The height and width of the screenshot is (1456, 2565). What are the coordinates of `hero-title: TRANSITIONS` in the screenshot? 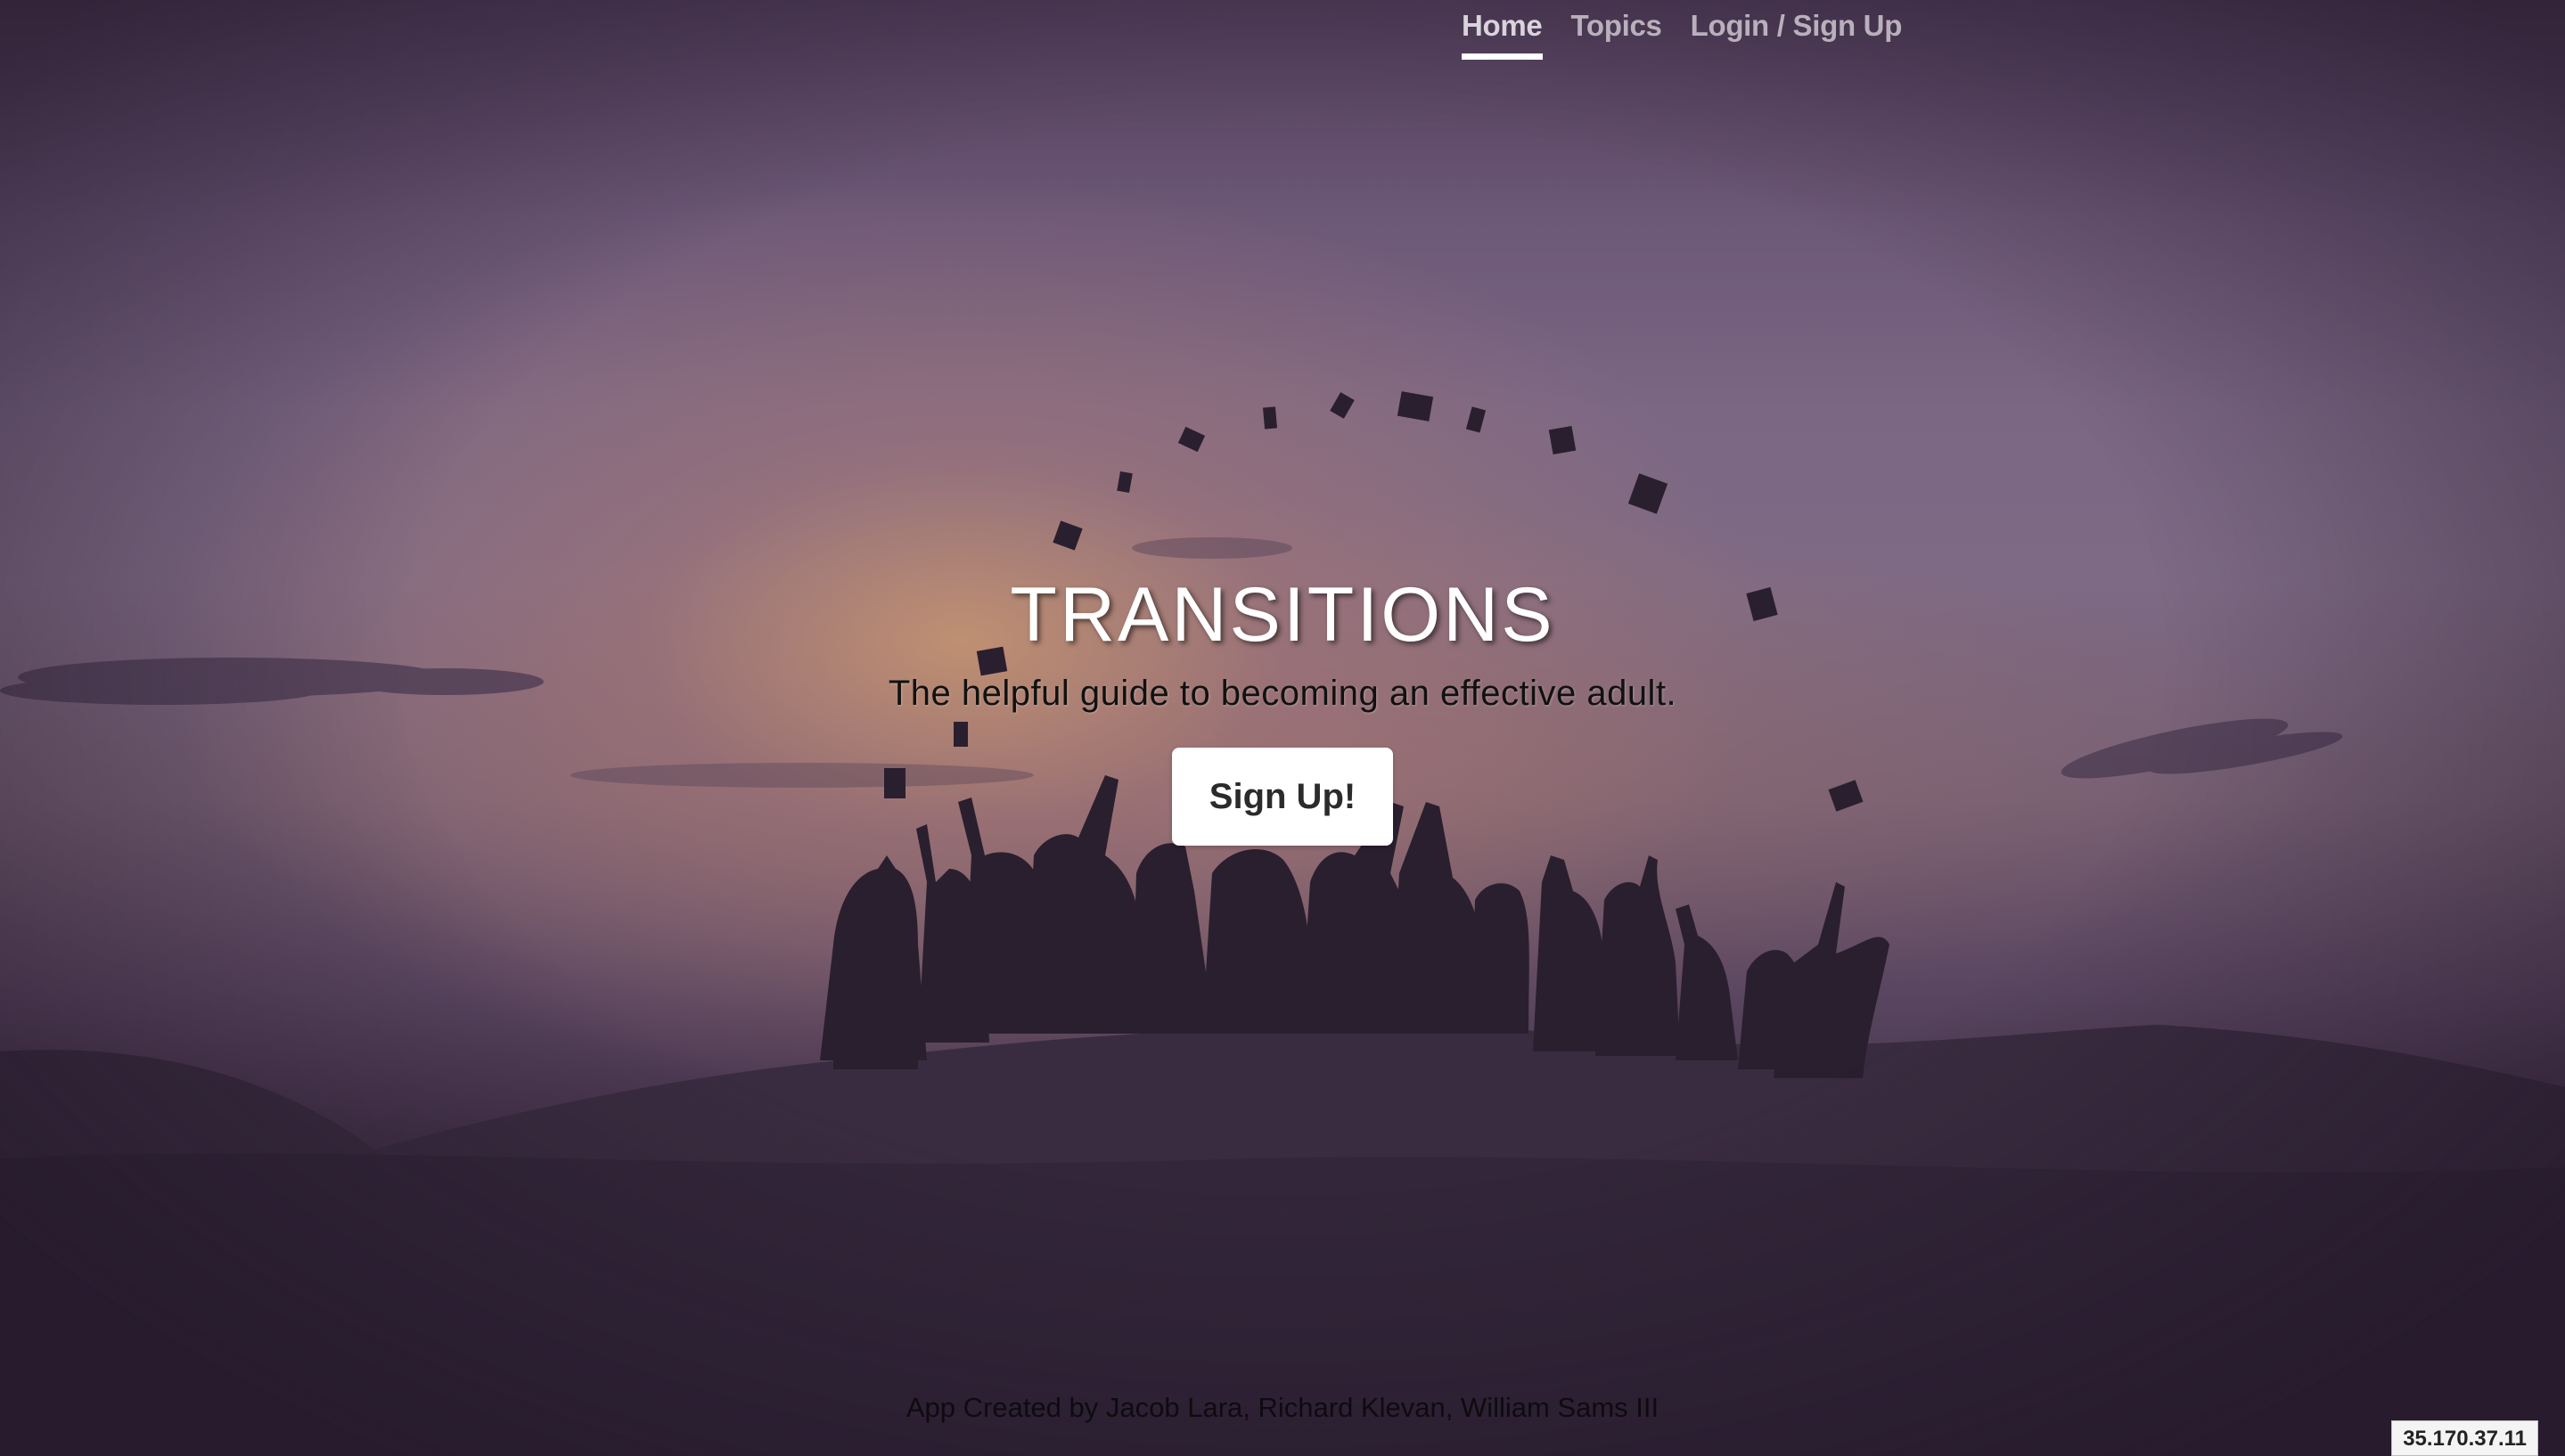 It's located at (1282, 615).